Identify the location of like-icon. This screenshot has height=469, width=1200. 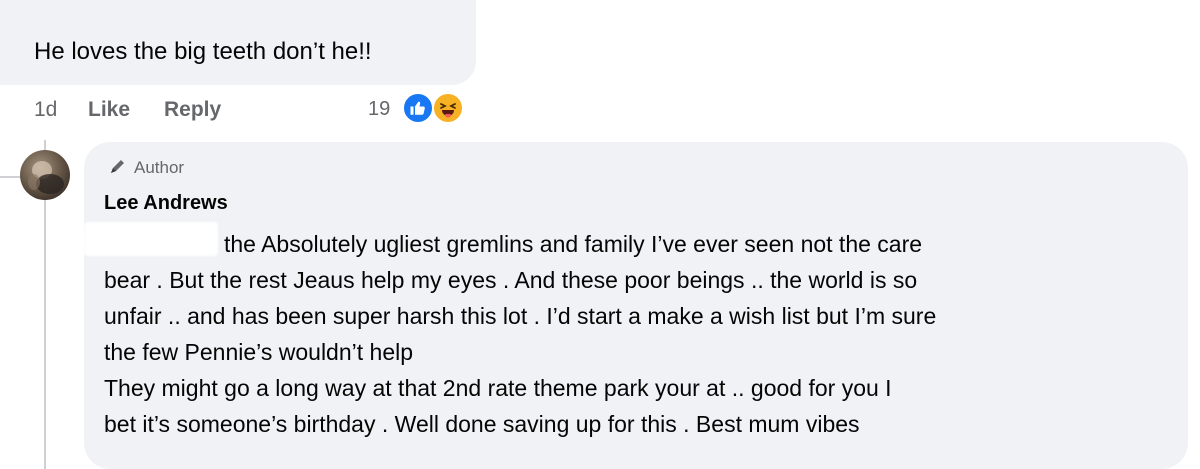
(418, 108).